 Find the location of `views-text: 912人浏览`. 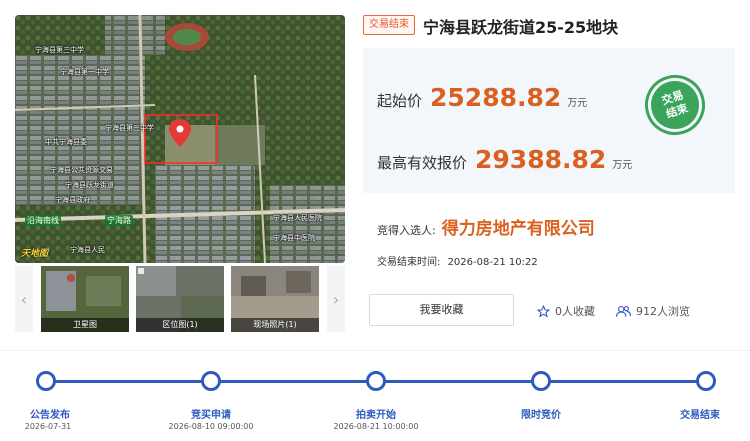

views-text: 912人浏览 is located at coordinates (663, 311).